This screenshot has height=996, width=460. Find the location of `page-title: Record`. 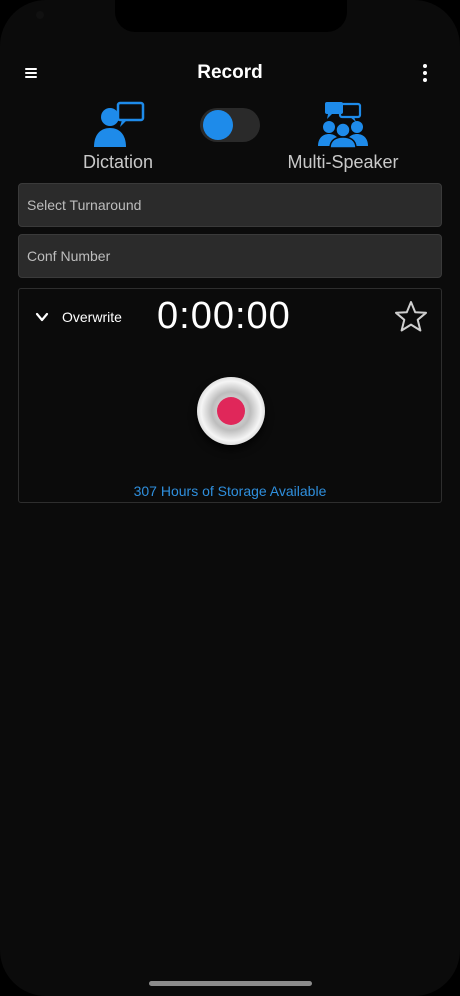

page-title: Record is located at coordinates (230, 72).